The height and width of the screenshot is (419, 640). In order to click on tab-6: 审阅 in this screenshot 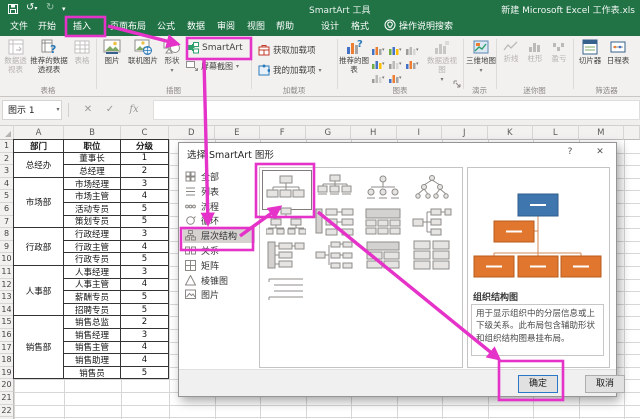, I will do `click(226, 27)`.